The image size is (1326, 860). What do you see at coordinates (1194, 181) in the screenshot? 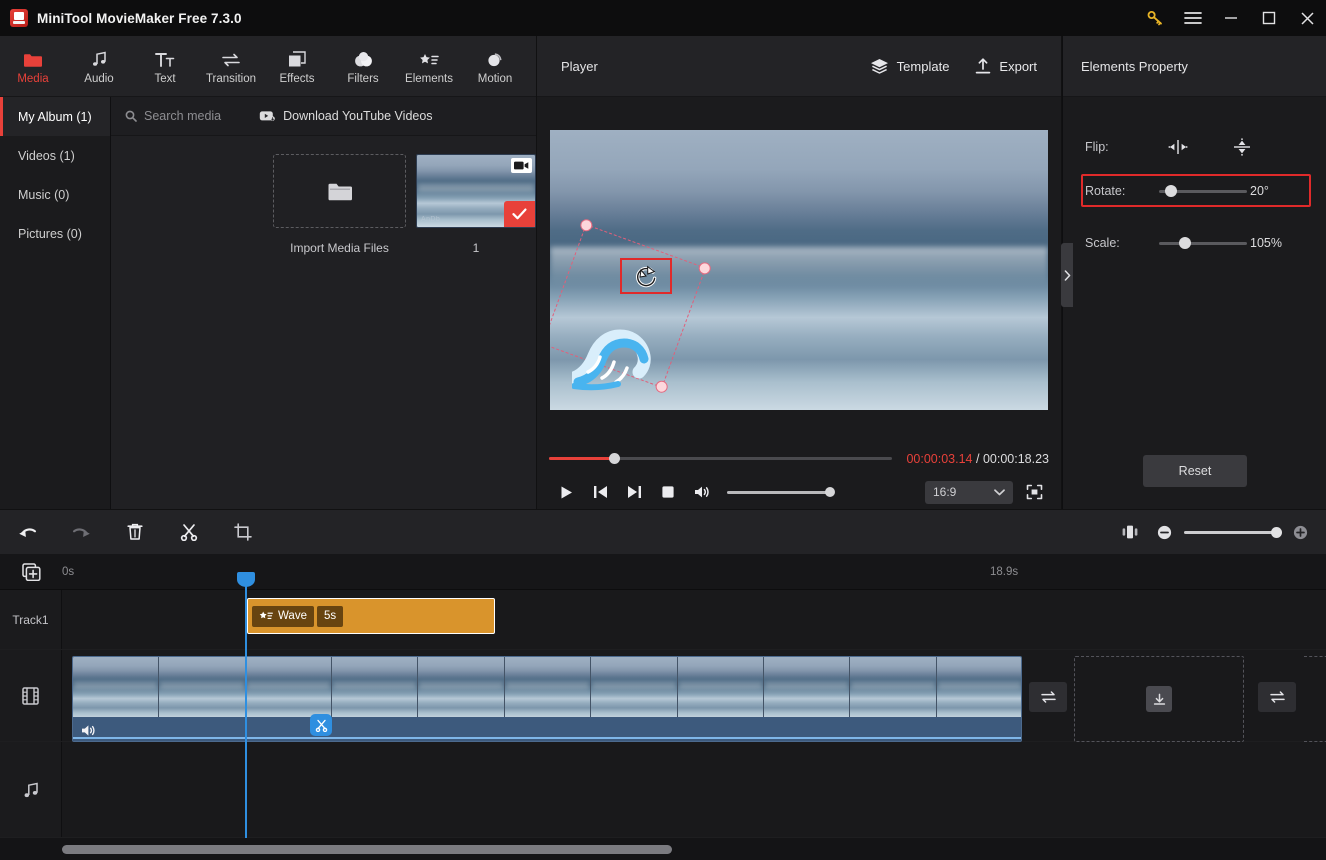
I see `properties-body: Flip: Rotate: 20° Scale: 105%` at bounding box center [1194, 181].